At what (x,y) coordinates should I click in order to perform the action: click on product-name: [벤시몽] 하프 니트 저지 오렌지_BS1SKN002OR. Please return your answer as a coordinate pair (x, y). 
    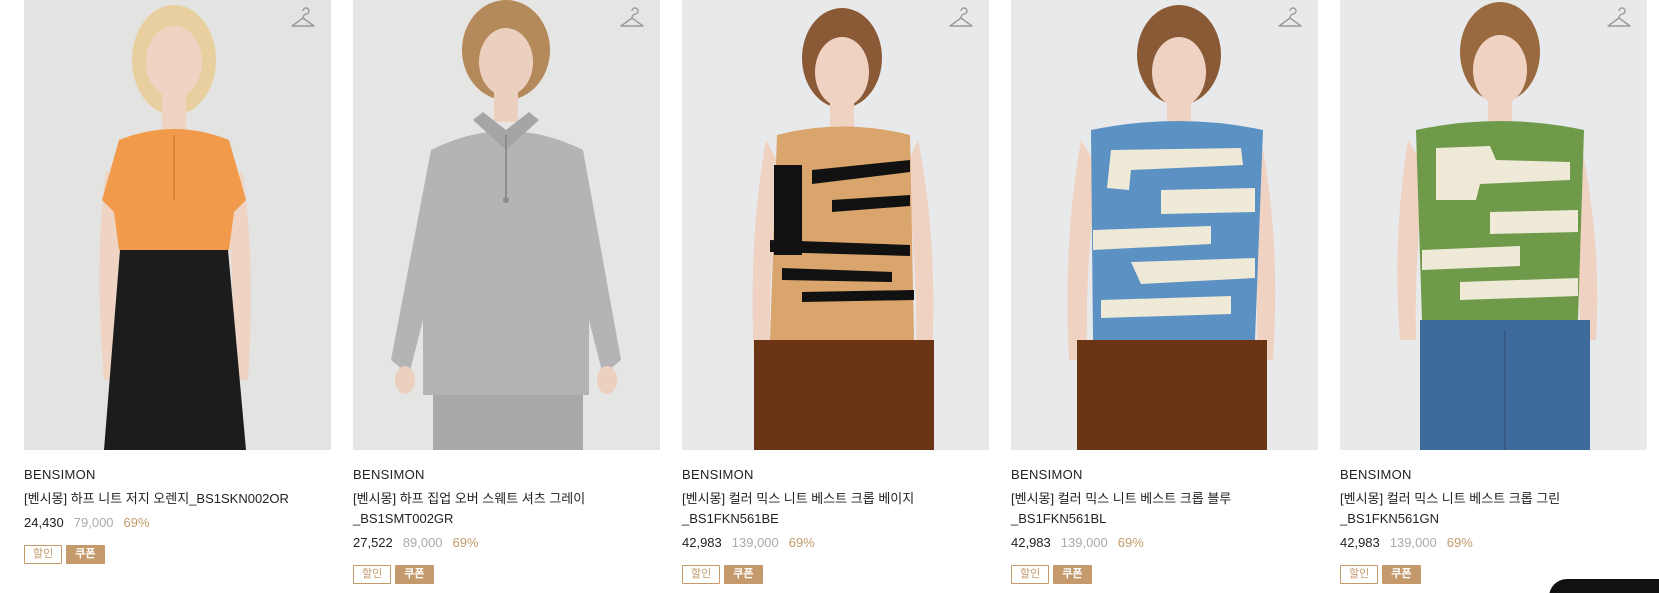
    Looking at the image, I should click on (174, 499).